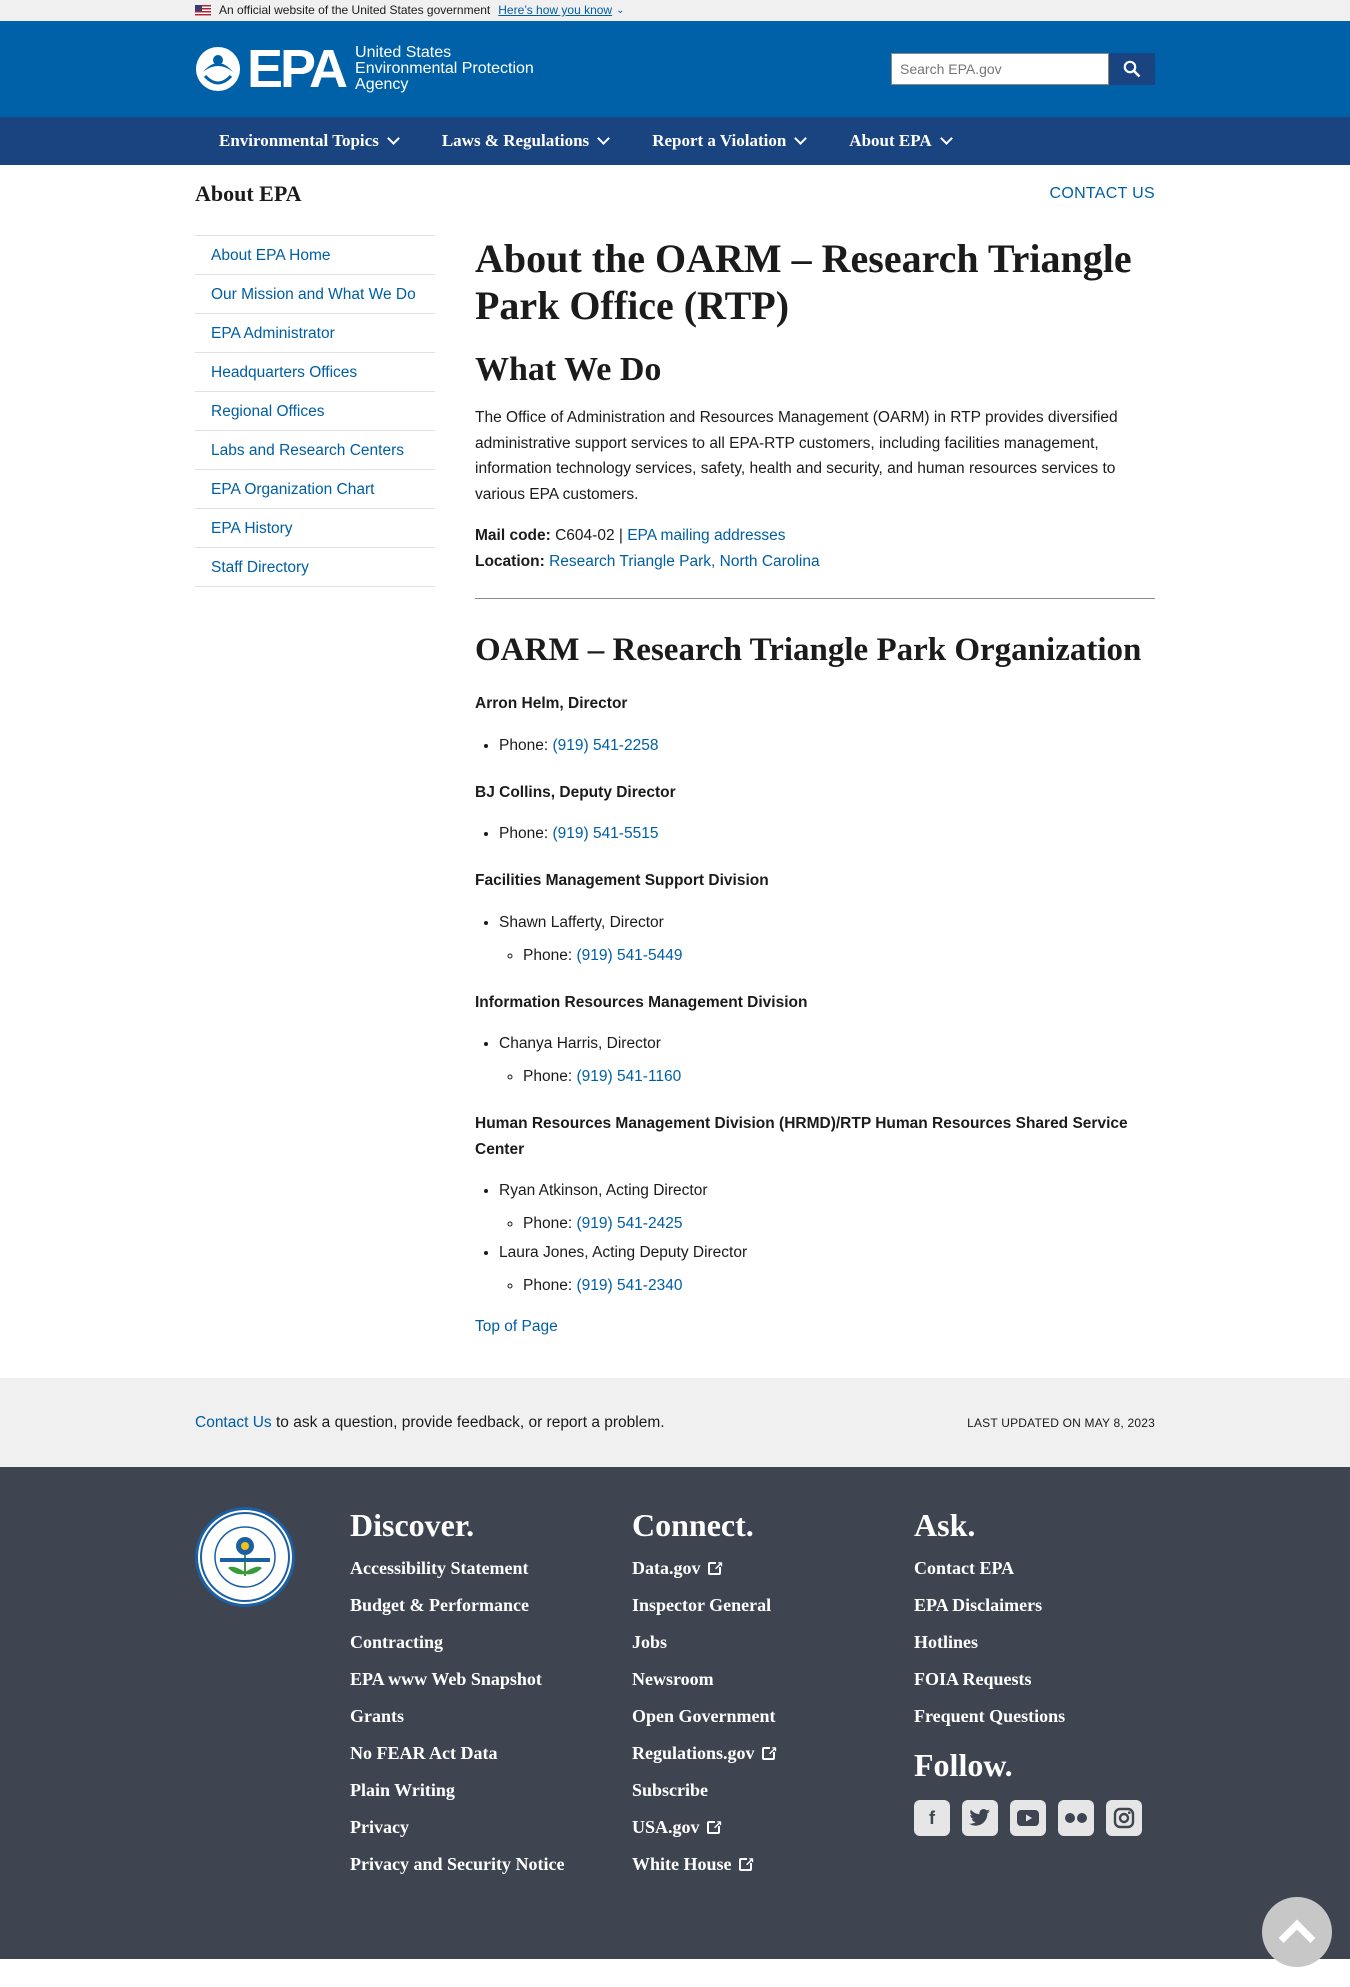  I want to click on footer-link: Privacy and Security Notice, so click(460, 1864).